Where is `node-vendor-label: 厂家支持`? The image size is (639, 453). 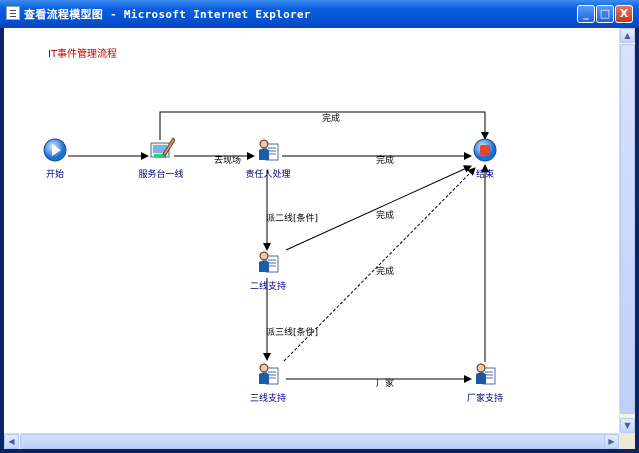
node-vendor-label: 厂家支持 is located at coordinates (484, 399).